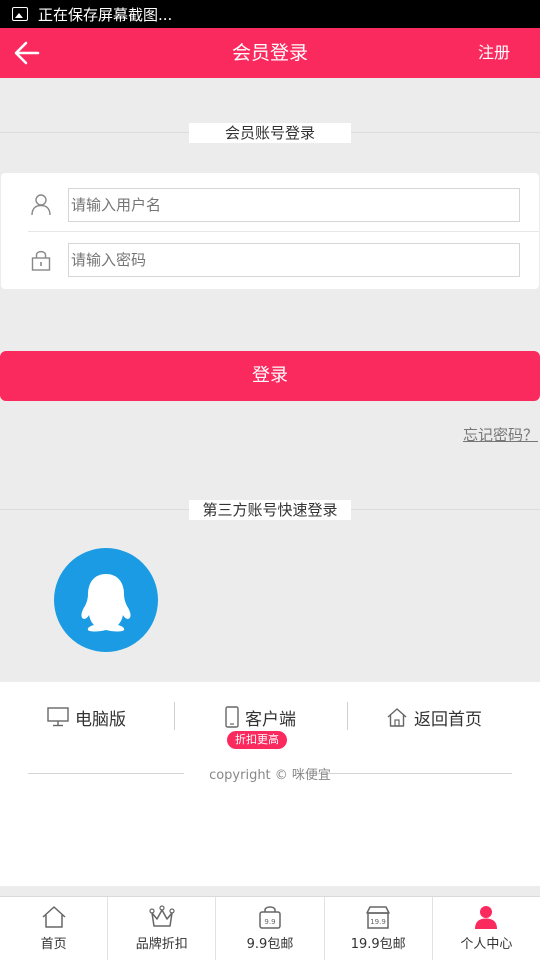  I want to click on discount-badge: 折扣更高, so click(257, 740).